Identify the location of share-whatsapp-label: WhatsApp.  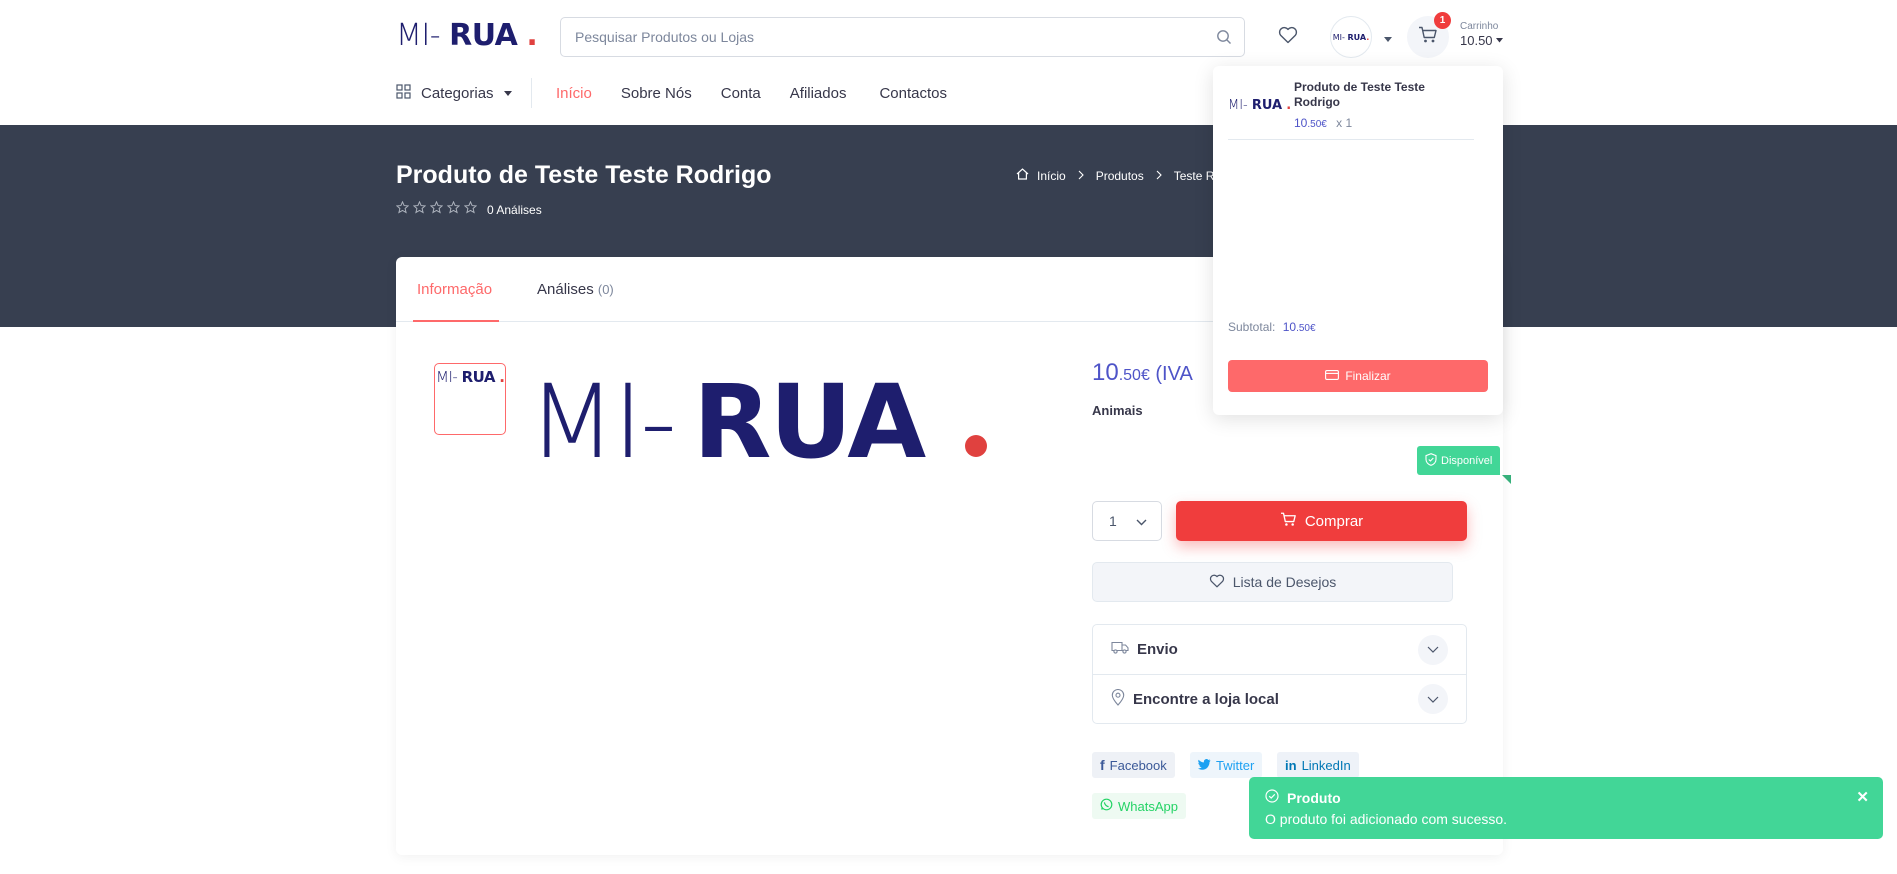
(1148, 806).